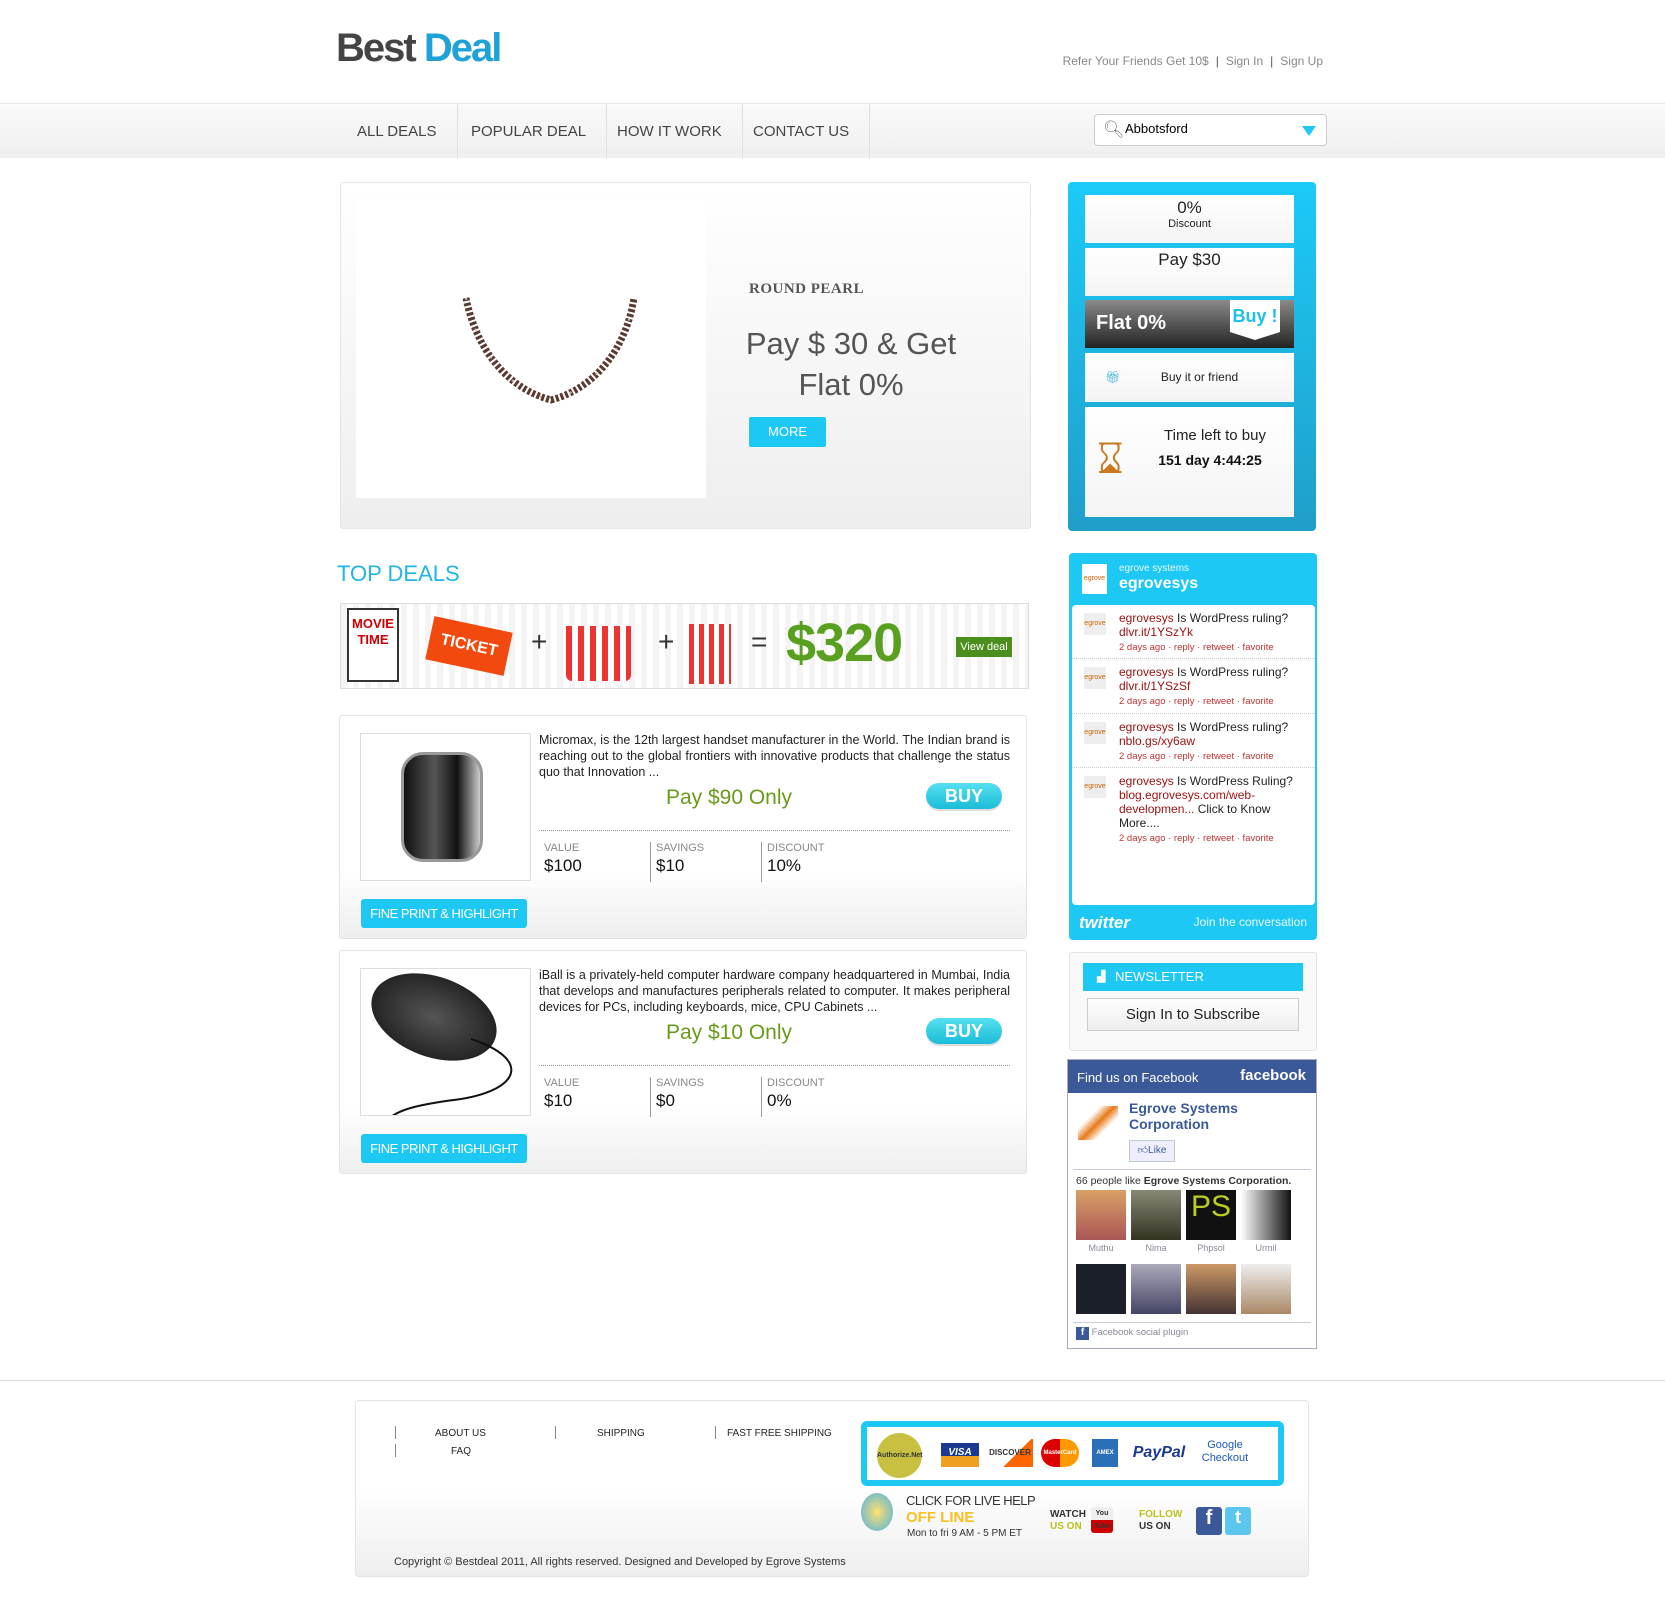  Describe the element at coordinates (1210, 460) in the screenshot. I see `time-left: 151 day 4:44:25` at that location.